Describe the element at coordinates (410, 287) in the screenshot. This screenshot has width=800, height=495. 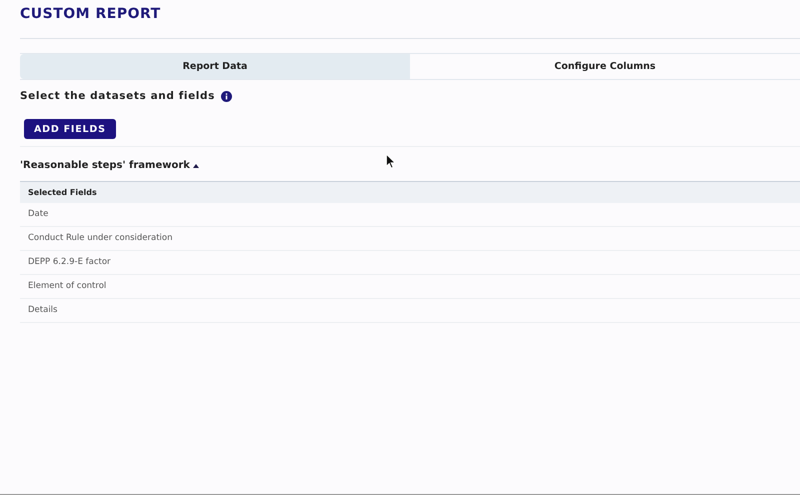
I see `table-cell: Element of control` at that location.